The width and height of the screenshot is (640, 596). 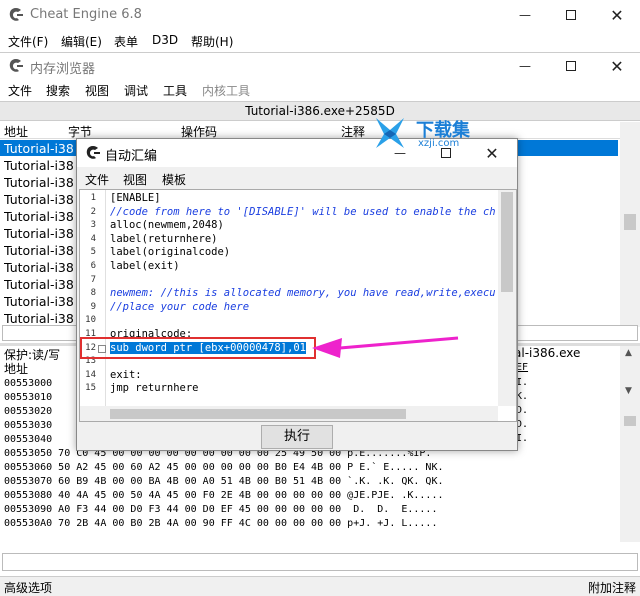 What do you see at coordinates (20, 90) in the screenshot?
I see `memview-menu-file: 文件` at bounding box center [20, 90].